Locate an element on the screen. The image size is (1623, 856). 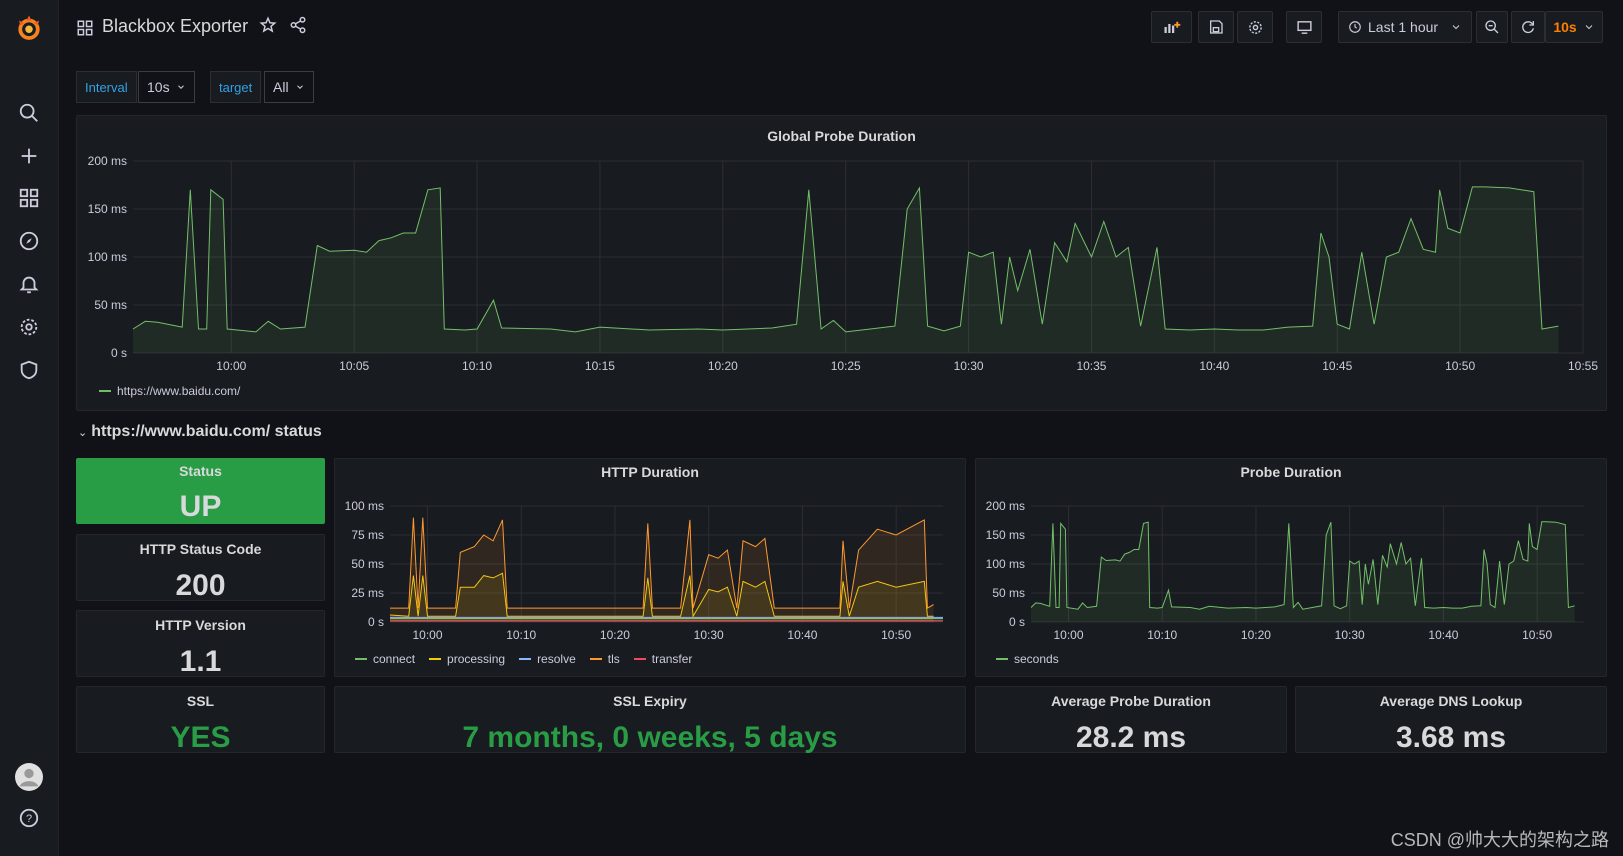
grafana-logo-icon is located at coordinates (29, 28).